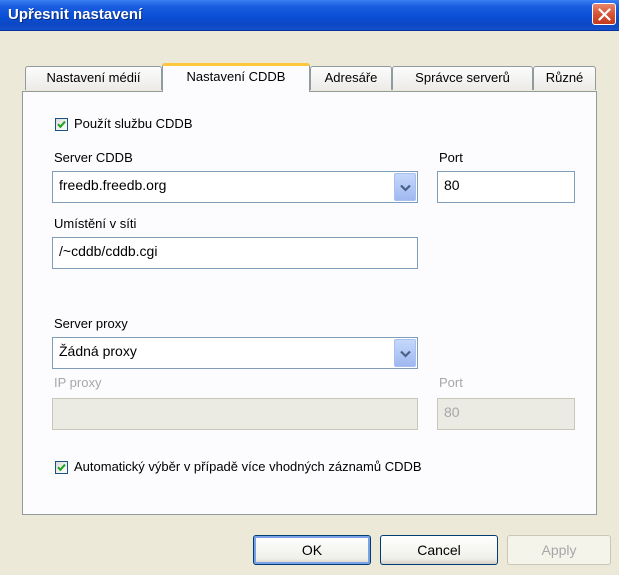 This screenshot has height=575, width=619. What do you see at coordinates (452, 412) in the screenshot?
I see `proxy-port-value: 80` at bounding box center [452, 412].